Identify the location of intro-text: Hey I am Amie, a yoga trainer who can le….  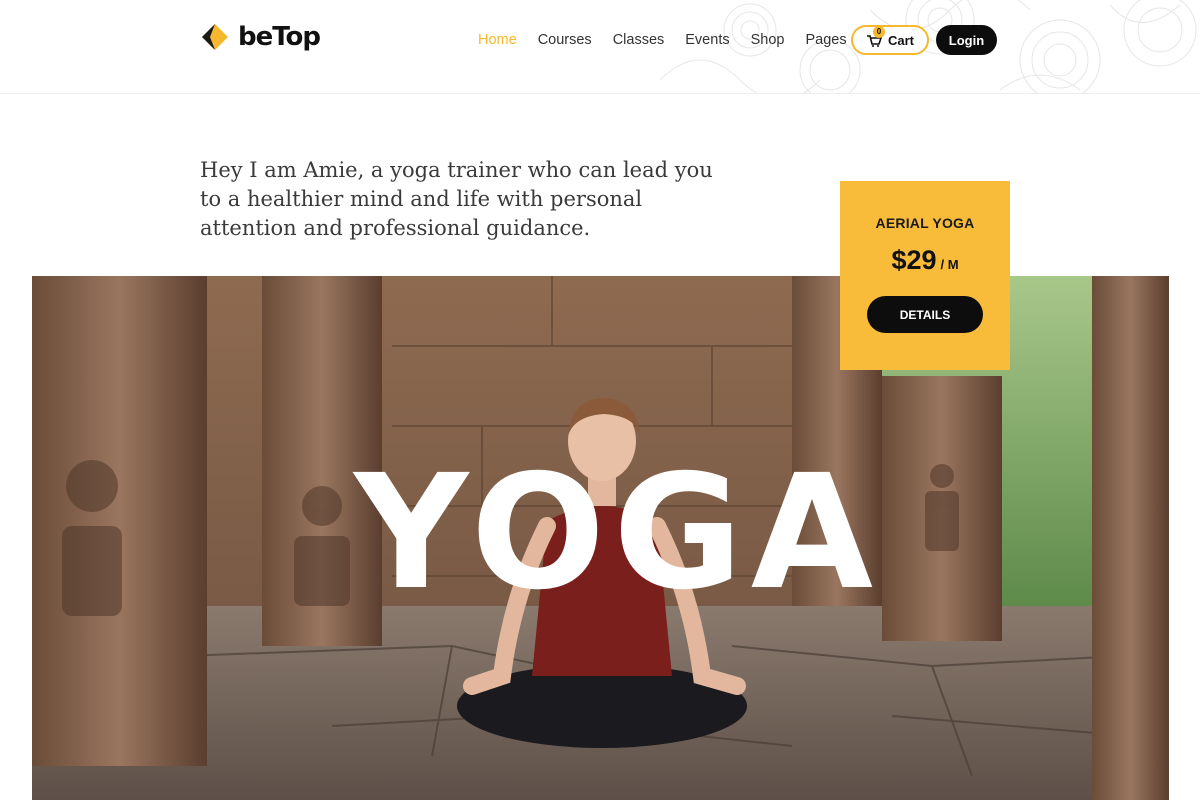
(456, 199).